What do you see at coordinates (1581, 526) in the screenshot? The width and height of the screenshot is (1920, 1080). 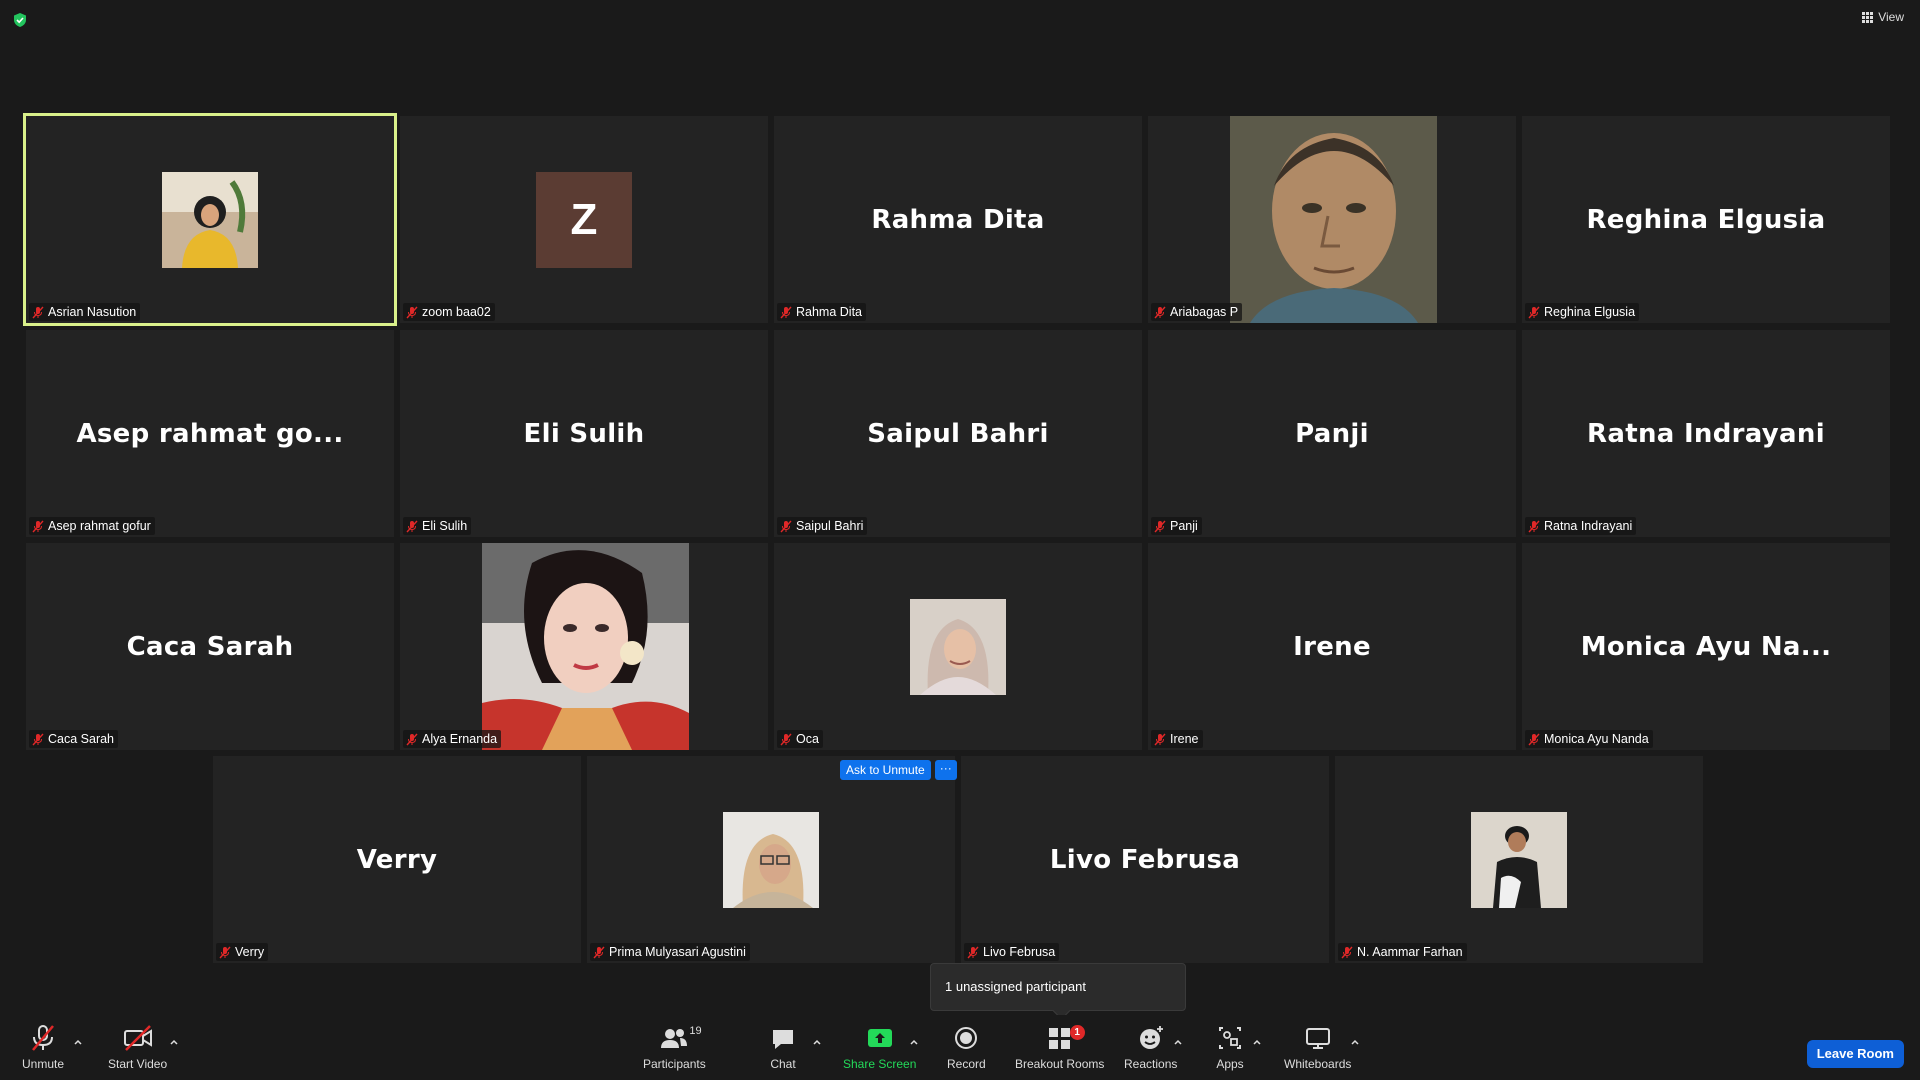 I see `participant-name-label: Ratna Indrayani` at bounding box center [1581, 526].